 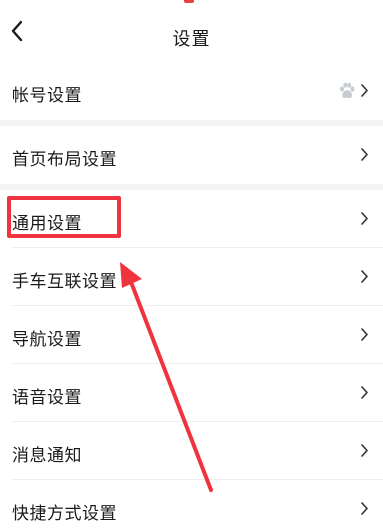 I want to click on paw-icon, so click(x=347, y=90).